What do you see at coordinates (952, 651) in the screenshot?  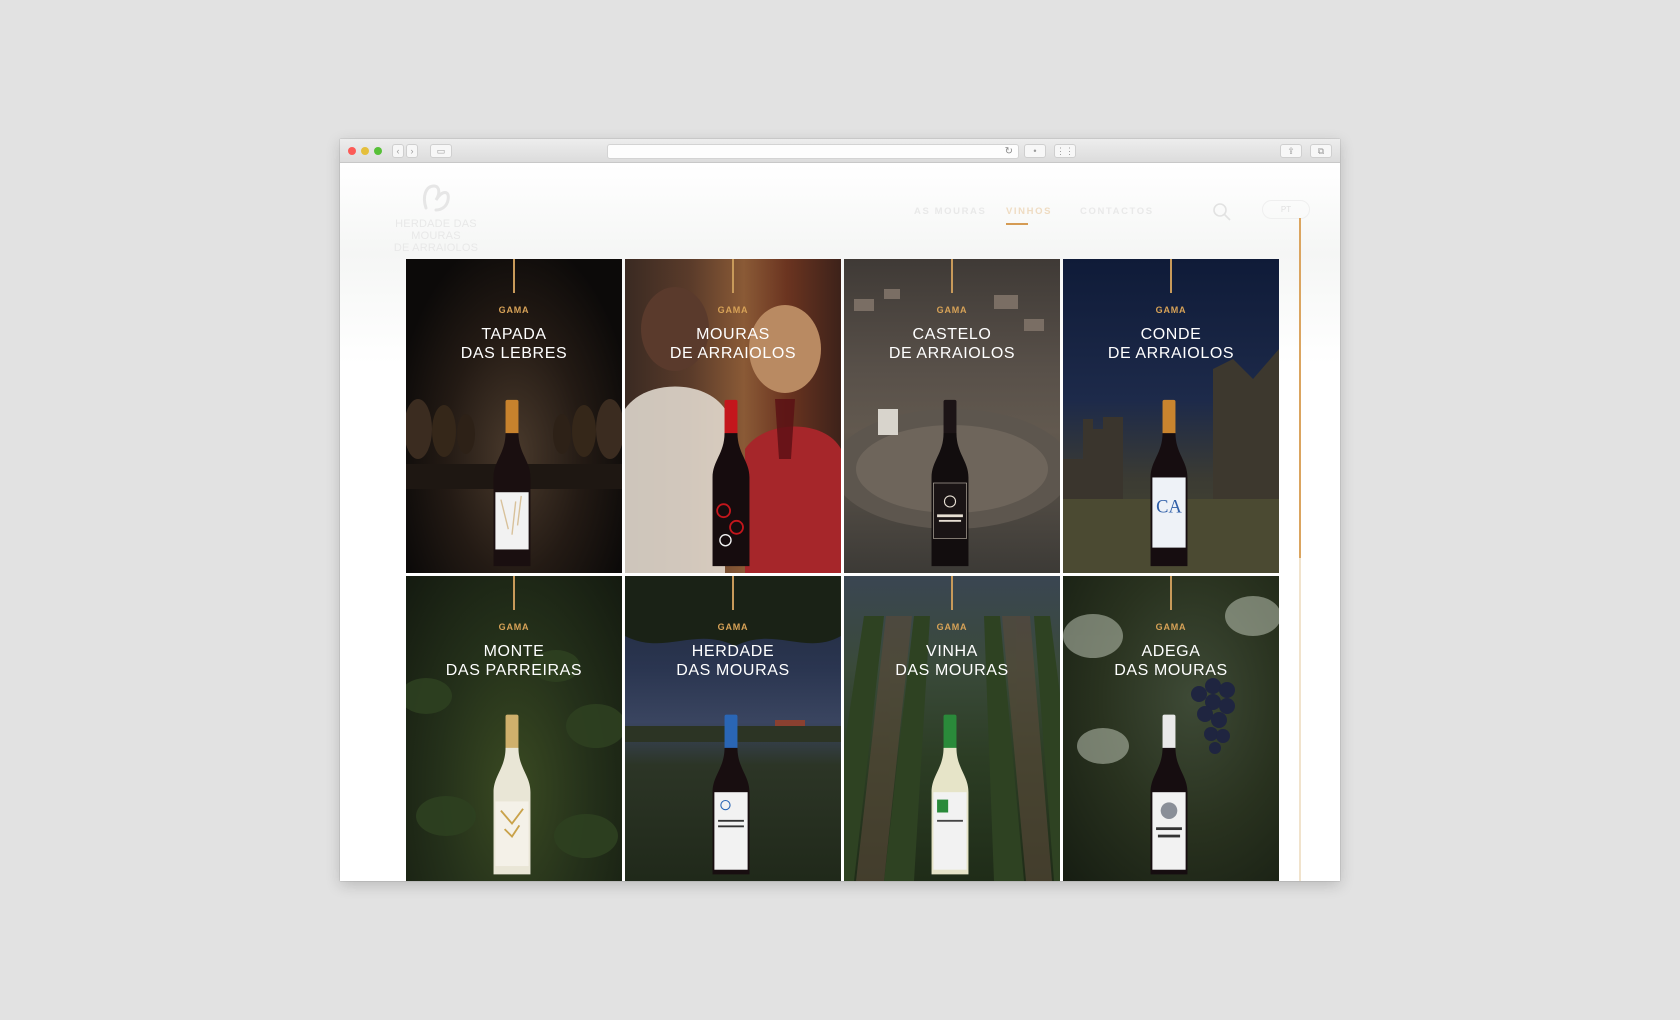 I see `range-title-line1: VINHA` at bounding box center [952, 651].